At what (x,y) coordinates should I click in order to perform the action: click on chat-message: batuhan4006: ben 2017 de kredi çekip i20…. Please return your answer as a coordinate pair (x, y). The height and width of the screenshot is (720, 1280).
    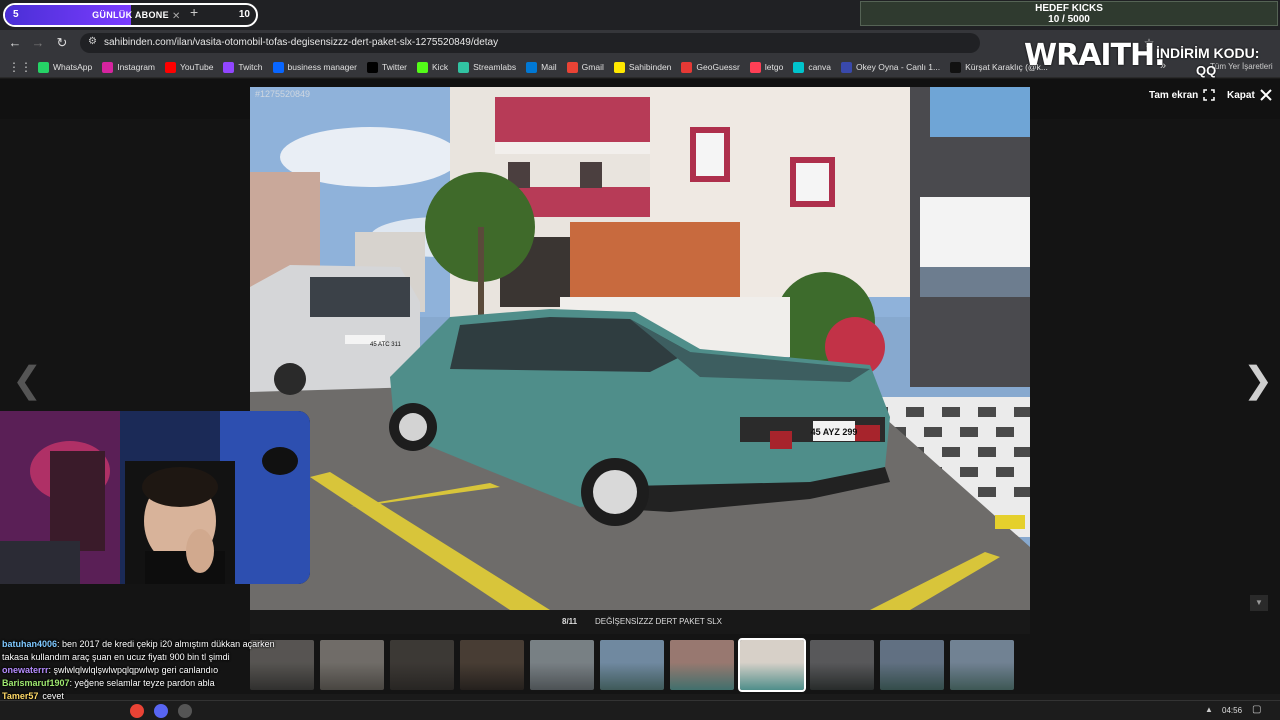
    Looking at the image, I should click on (152, 651).